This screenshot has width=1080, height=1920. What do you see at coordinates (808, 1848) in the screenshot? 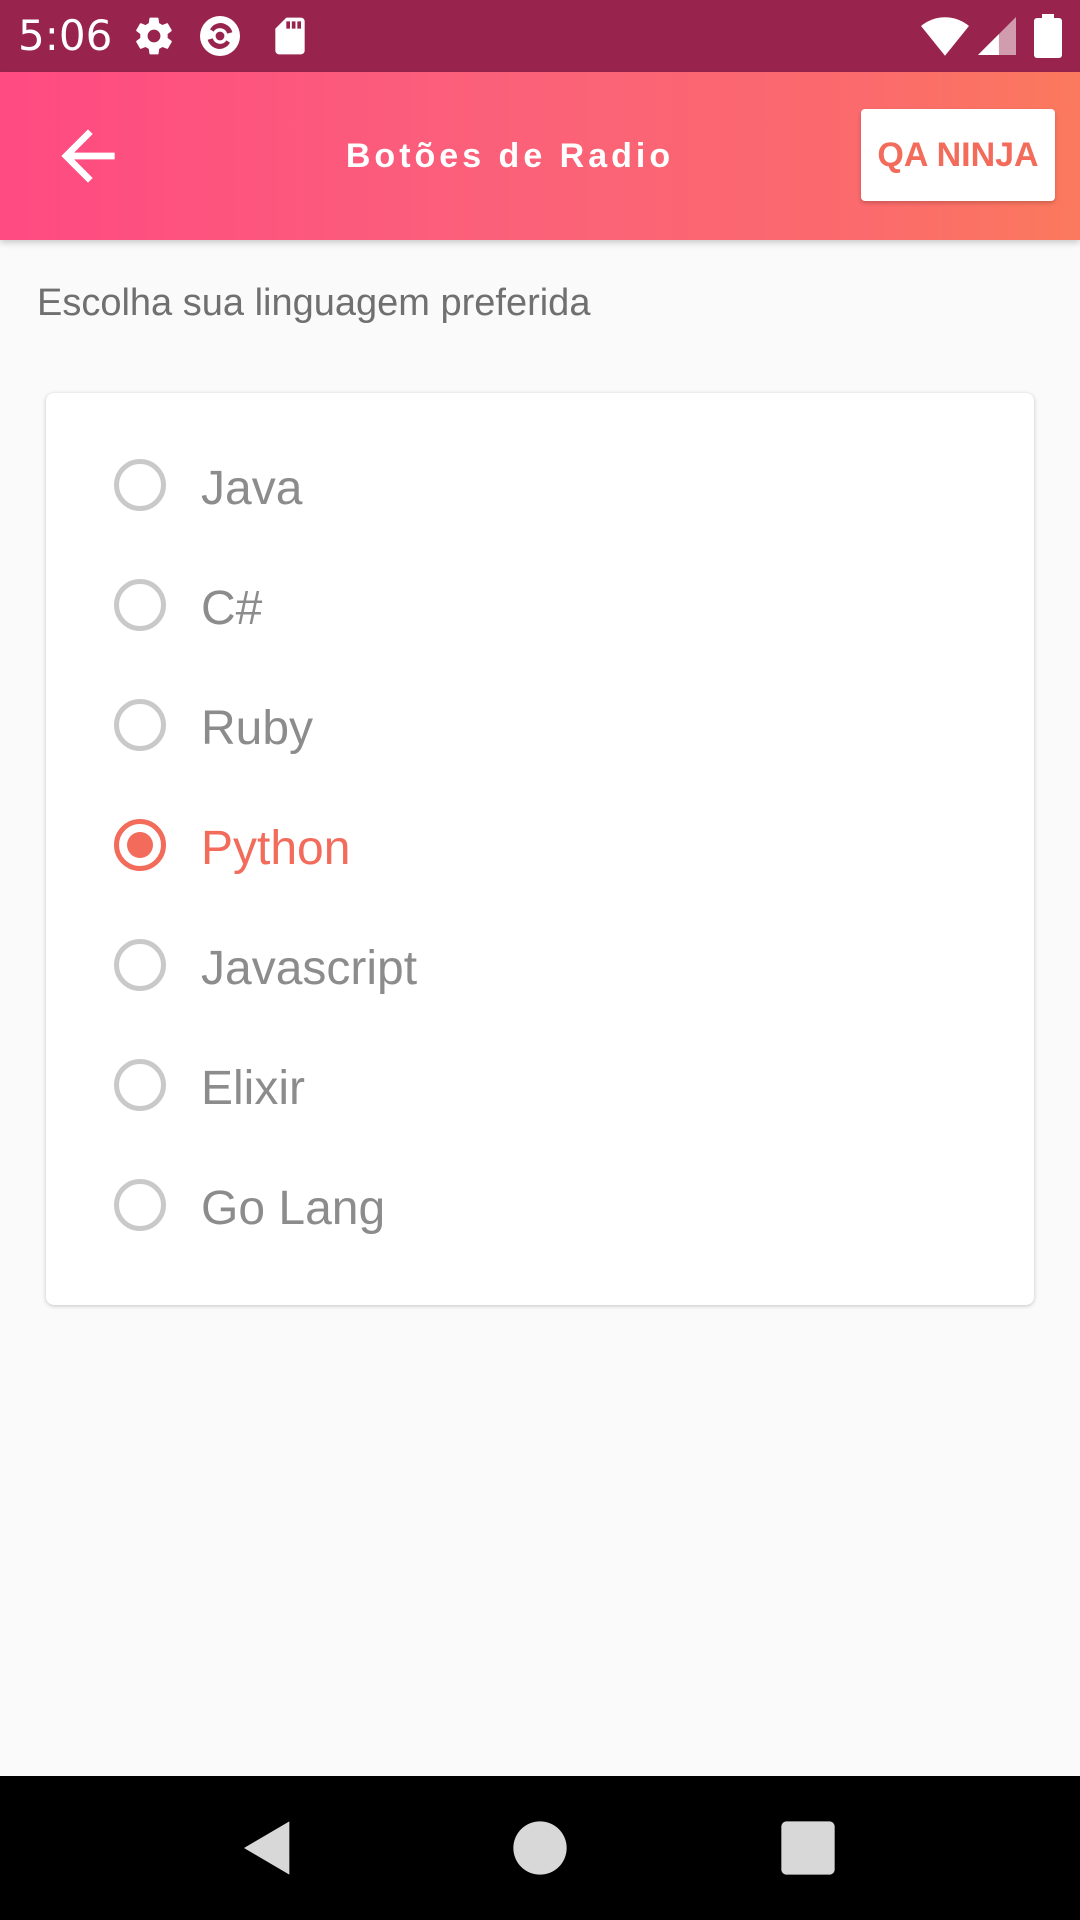
I see `recents-square-icon` at bounding box center [808, 1848].